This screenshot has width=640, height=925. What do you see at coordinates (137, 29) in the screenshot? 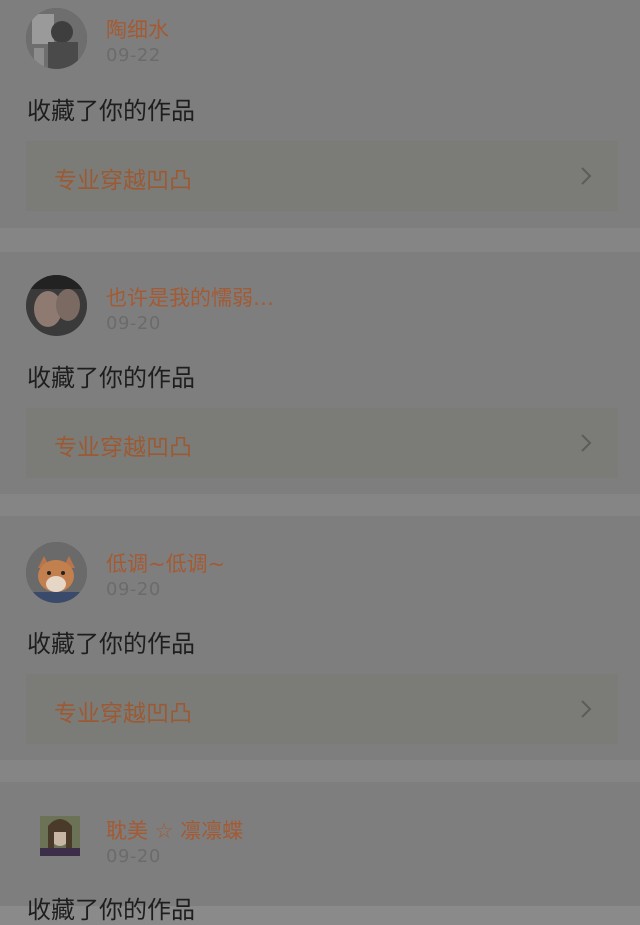
I see `username: 陶细水` at bounding box center [137, 29].